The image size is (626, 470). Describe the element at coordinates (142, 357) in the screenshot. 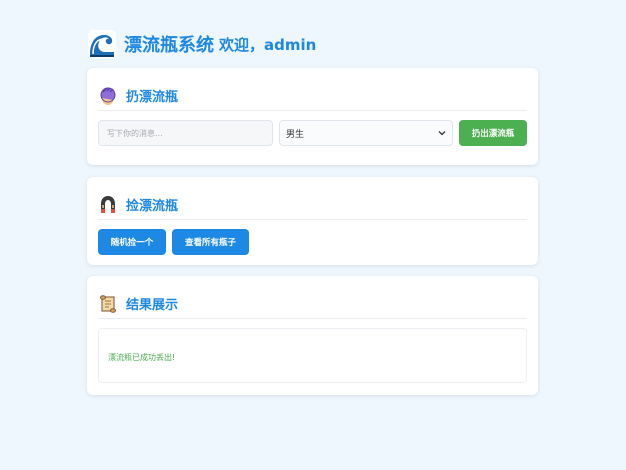

I see `result-message: 漂流瓶已成功丢出!` at that location.